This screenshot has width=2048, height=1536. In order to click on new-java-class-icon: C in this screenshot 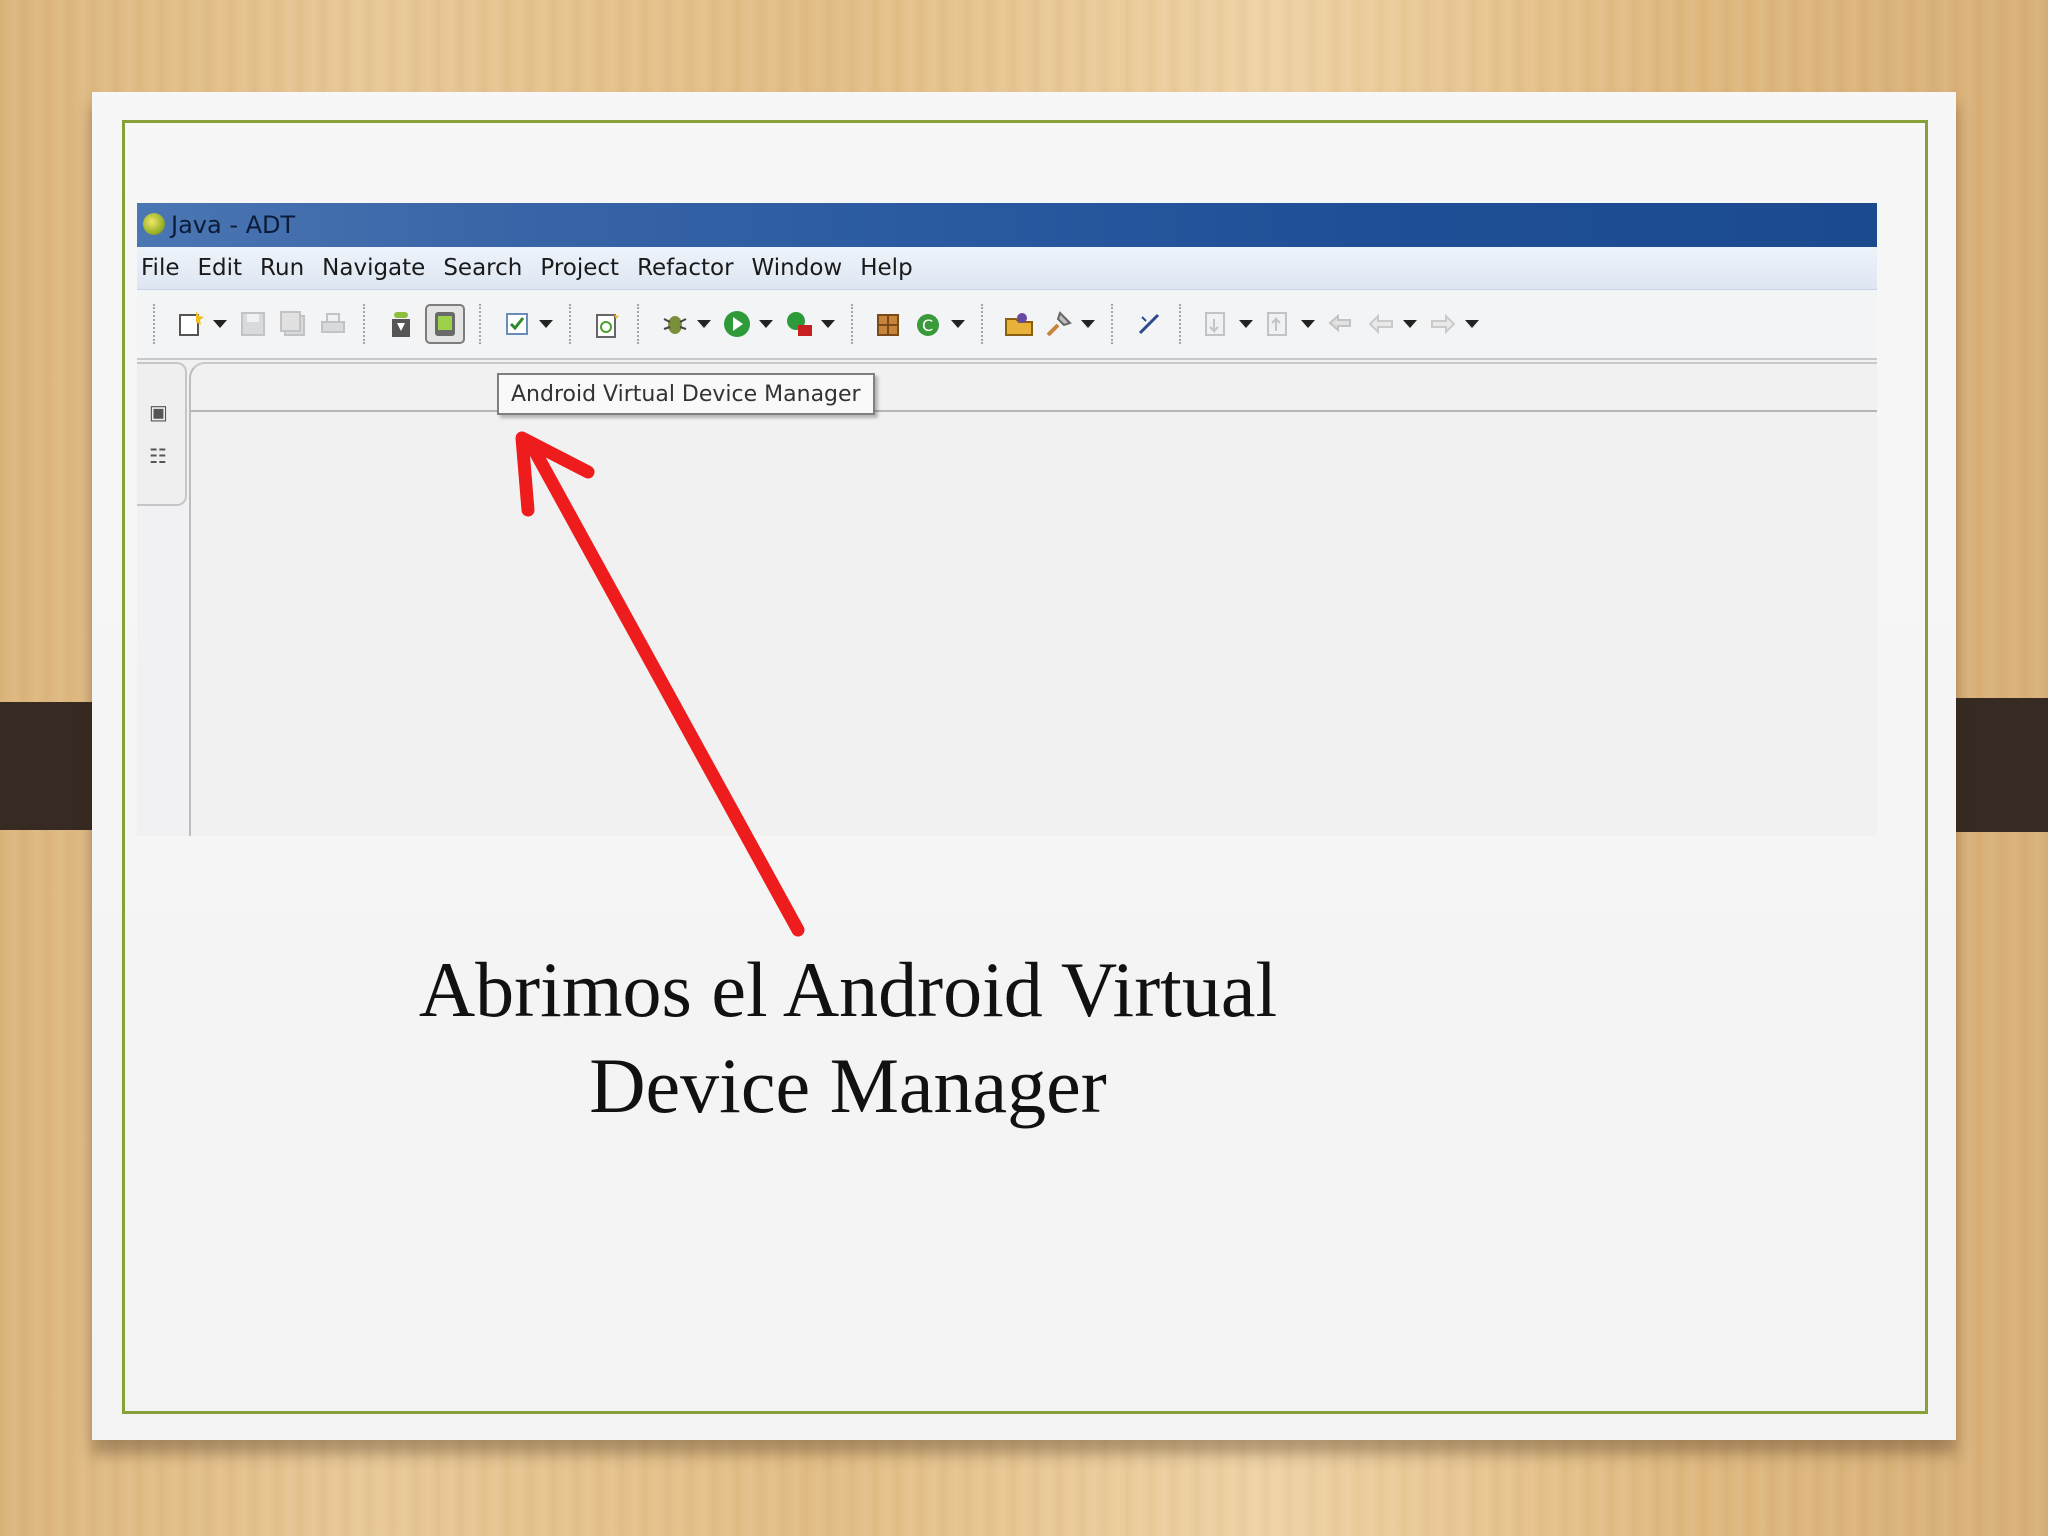, I will do `click(929, 324)`.